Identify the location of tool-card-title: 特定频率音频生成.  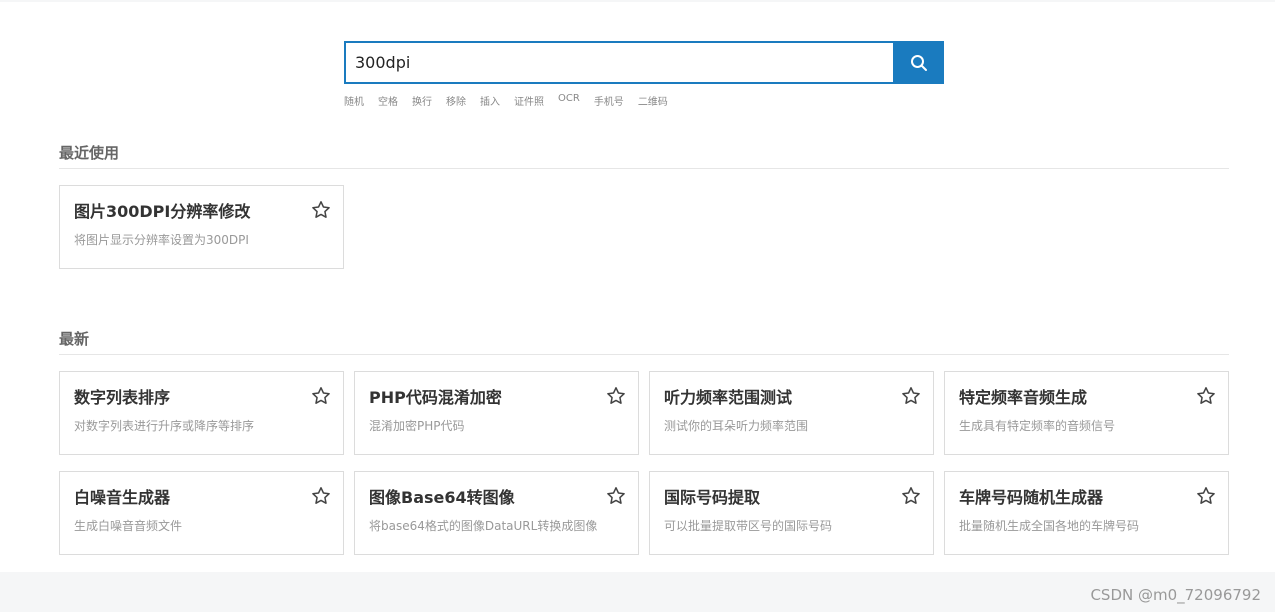
(1023, 397).